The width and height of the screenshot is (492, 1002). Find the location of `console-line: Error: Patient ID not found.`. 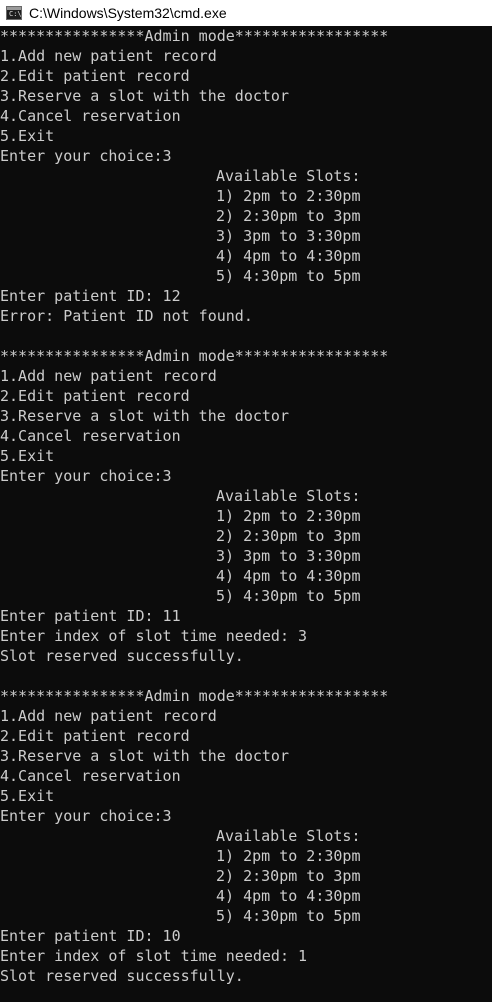

console-line: Error: Patient ID not found. is located at coordinates (126, 316).